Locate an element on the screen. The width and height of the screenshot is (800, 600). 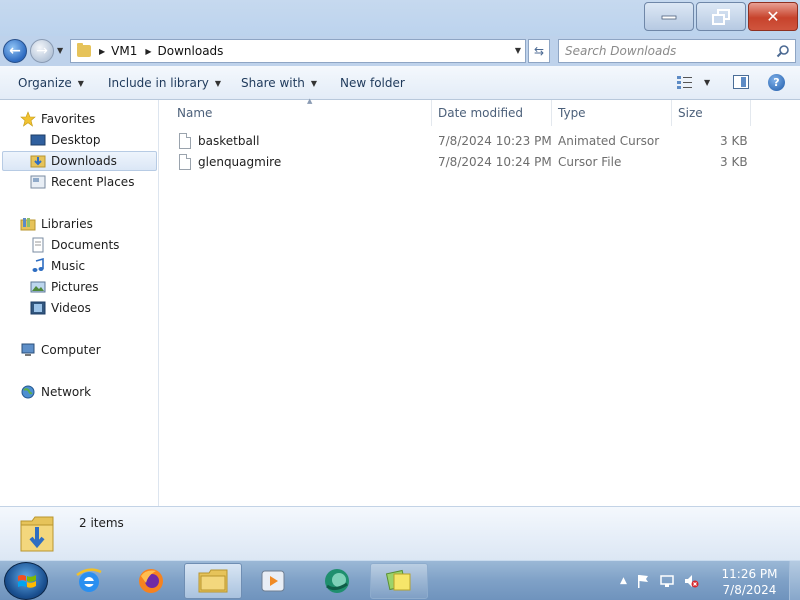
nav-network: Network is located at coordinates (55, 392).